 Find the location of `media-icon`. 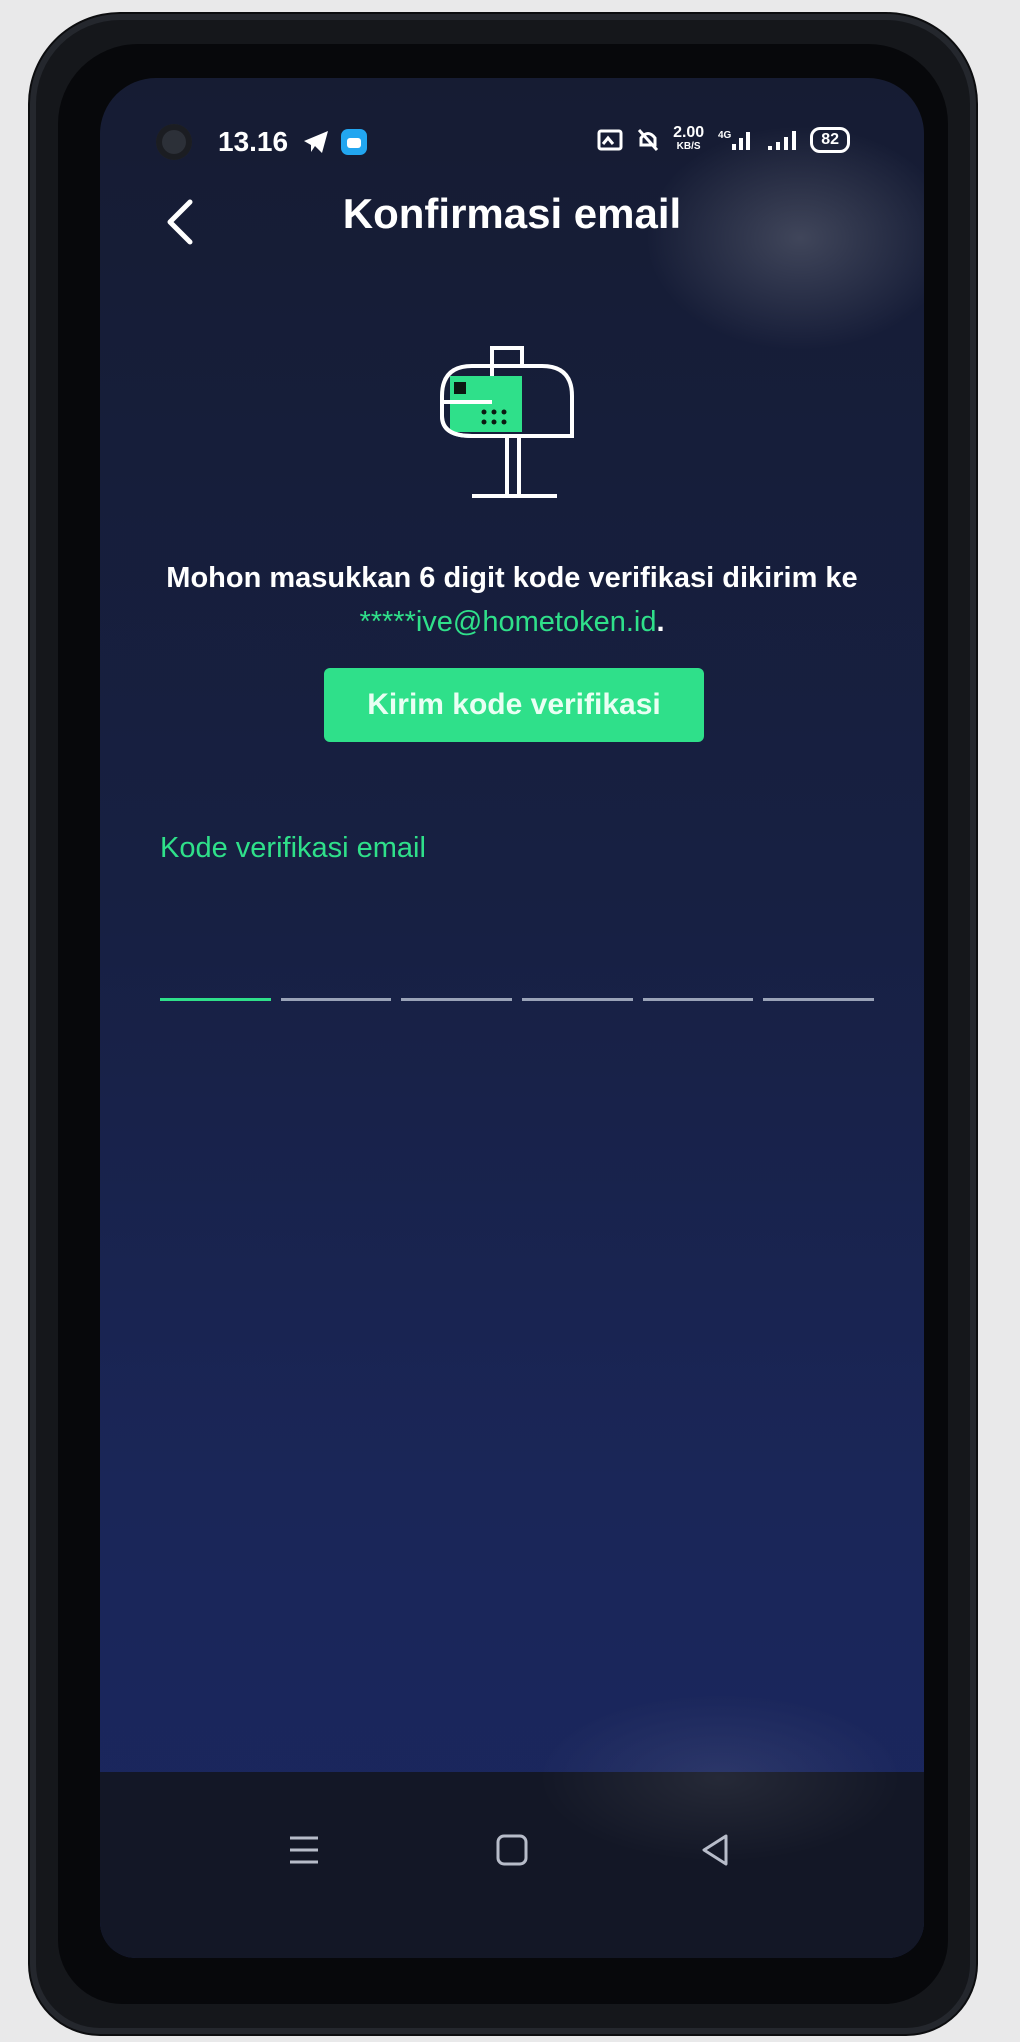

media-icon is located at coordinates (610, 140).